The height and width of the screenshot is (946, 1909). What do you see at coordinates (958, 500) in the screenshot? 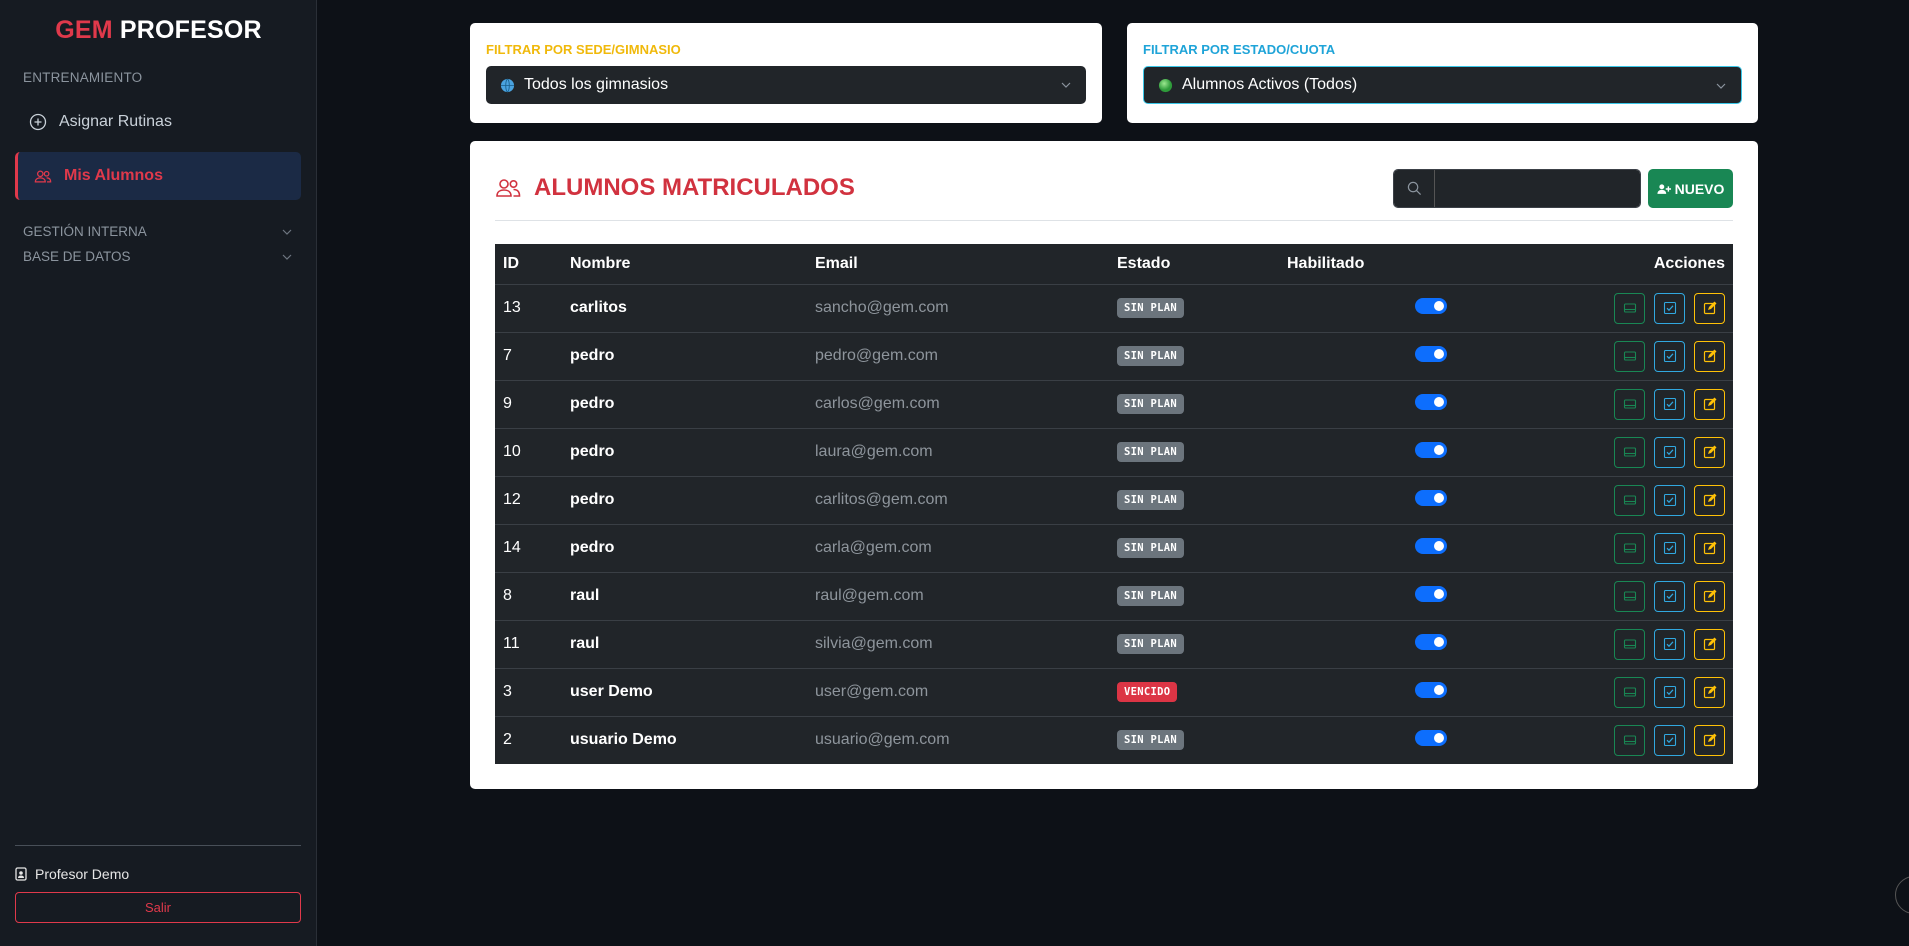
I see `cell-email: carlitos@gem.com` at bounding box center [958, 500].